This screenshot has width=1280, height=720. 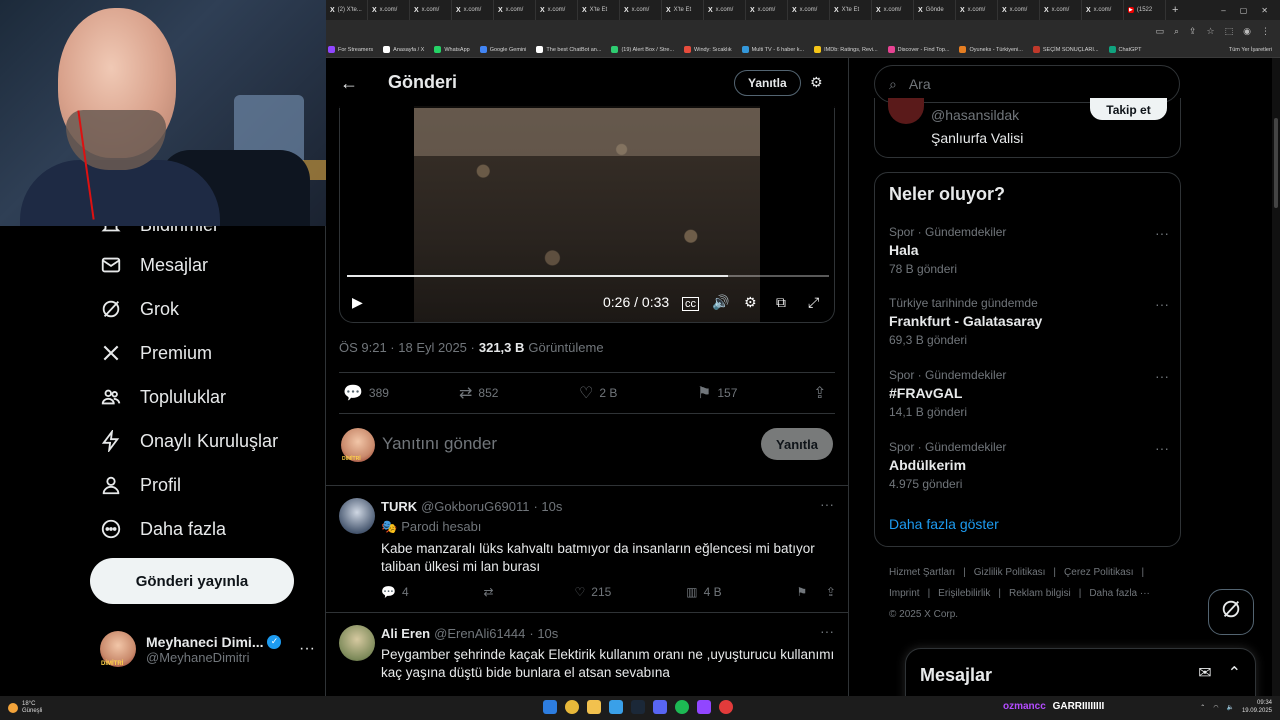 What do you see at coordinates (572, 707) in the screenshot?
I see `chrome-icon` at bounding box center [572, 707].